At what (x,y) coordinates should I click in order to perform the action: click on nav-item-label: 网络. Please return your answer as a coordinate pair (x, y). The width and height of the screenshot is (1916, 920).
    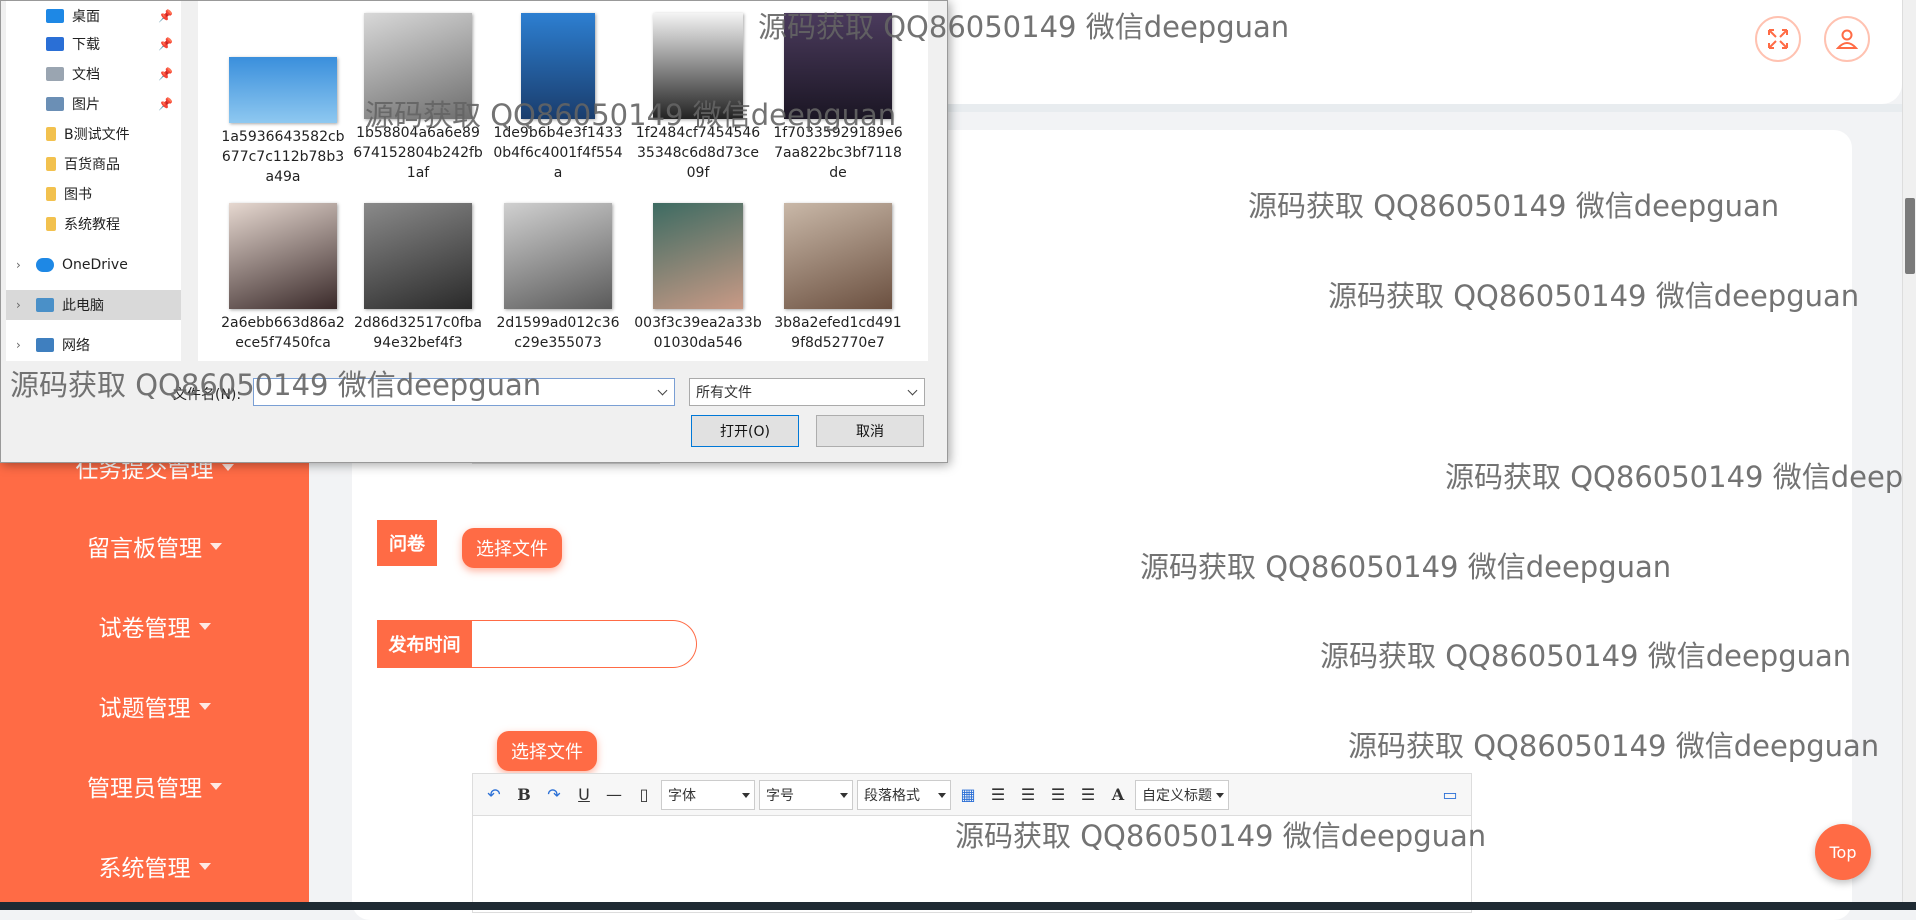
    Looking at the image, I should click on (76, 346).